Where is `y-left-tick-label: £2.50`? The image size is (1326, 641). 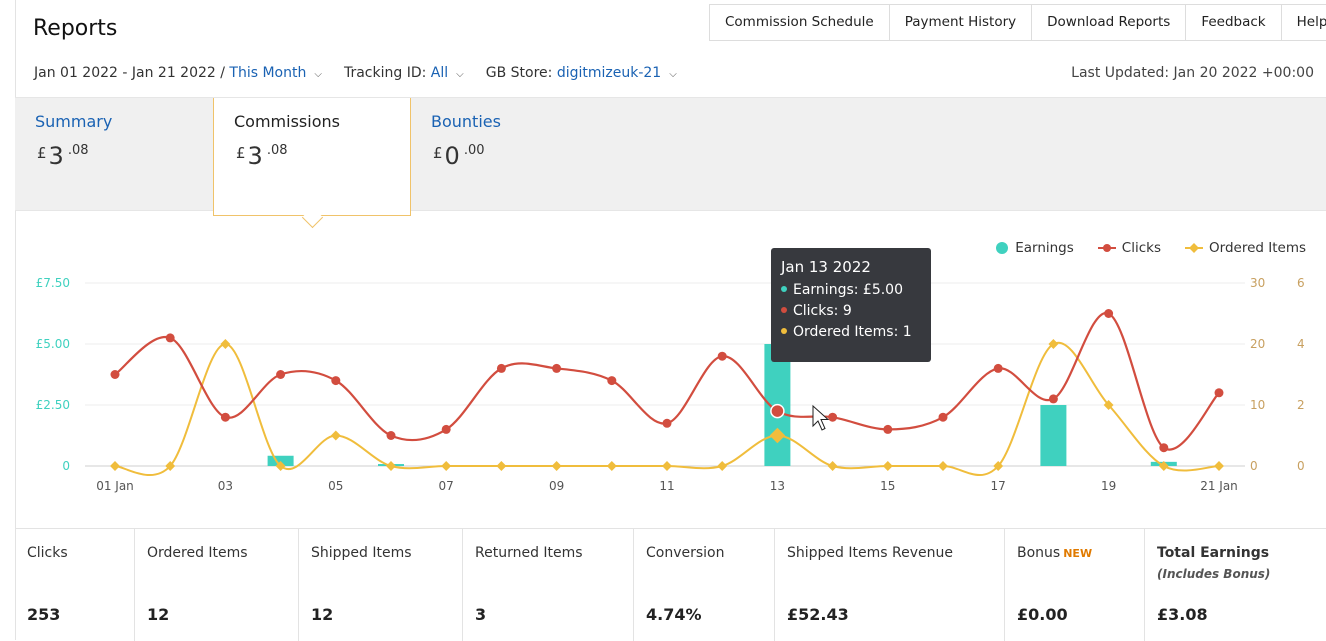
y-left-tick-label: £2.50 is located at coordinates (53, 405).